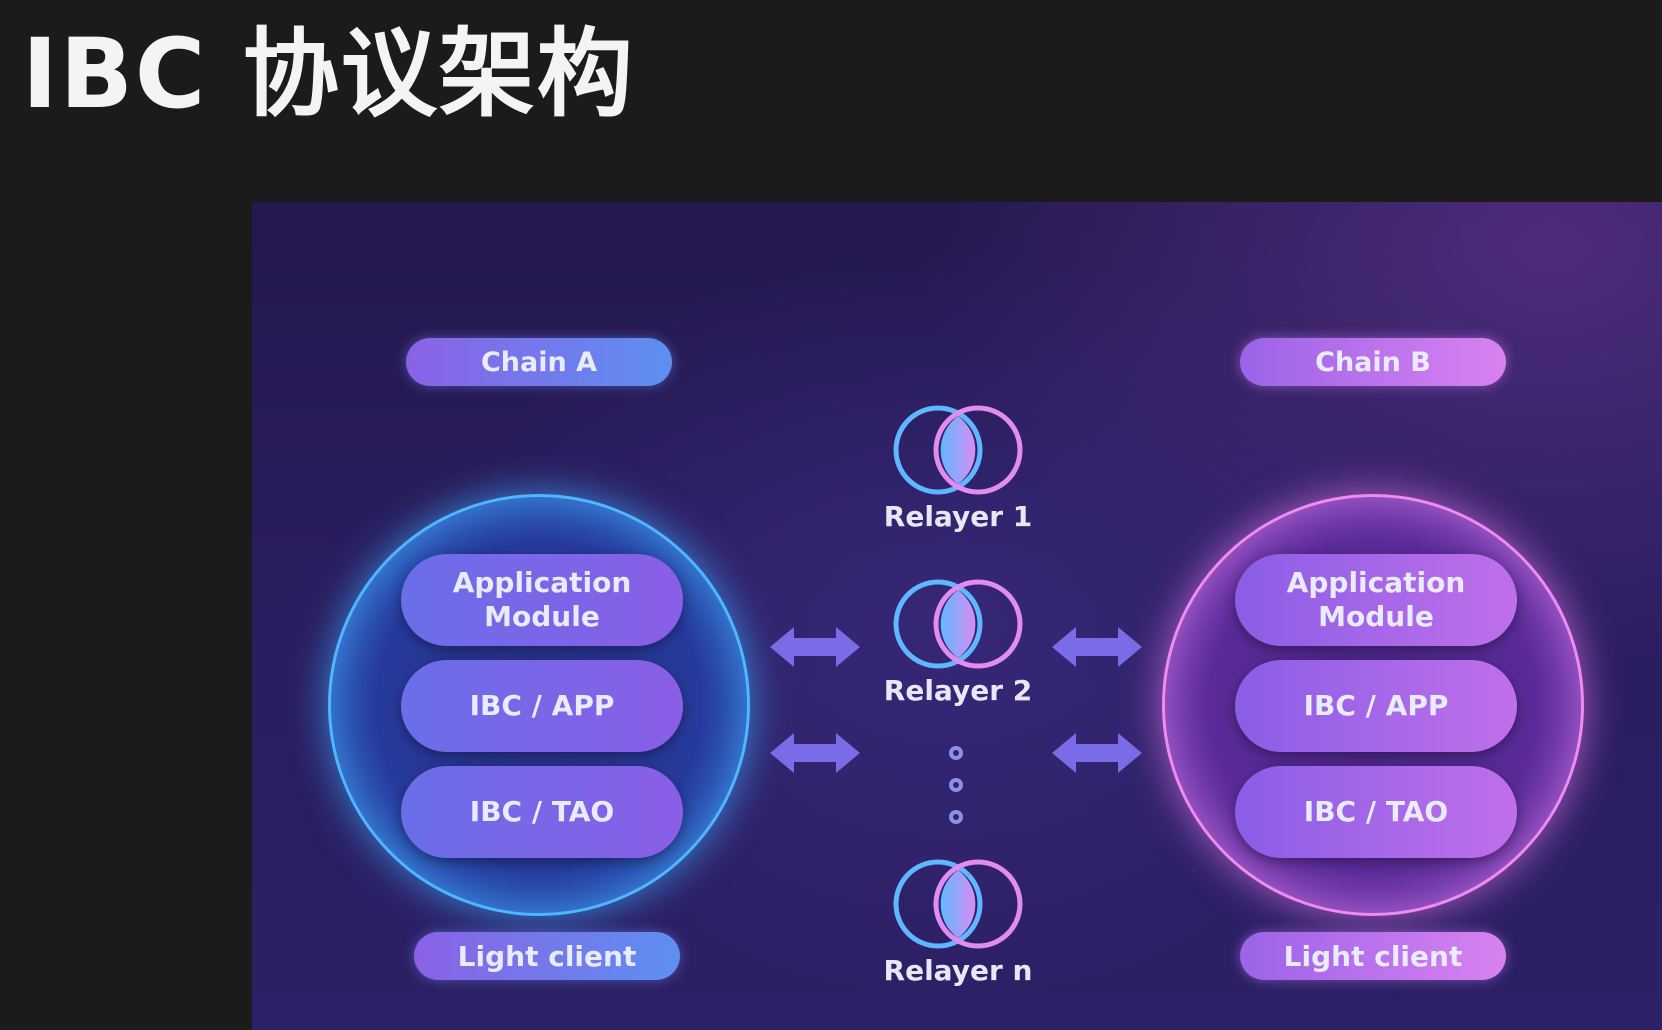 Image resolution: width=1662 pixels, height=1030 pixels. What do you see at coordinates (958, 516) in the screenshot?
I see `relayer-1-label: Relayer 1` at bounding box center [958, 516].